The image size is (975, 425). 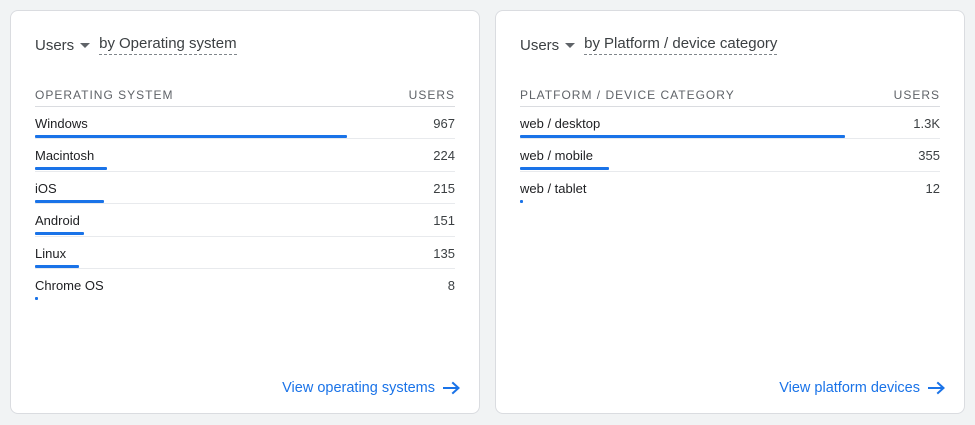 What do you see at coordinates (178, 43) in the screenshot?
I see `dimension-label: Operating system` at bounding box center [178, 43].